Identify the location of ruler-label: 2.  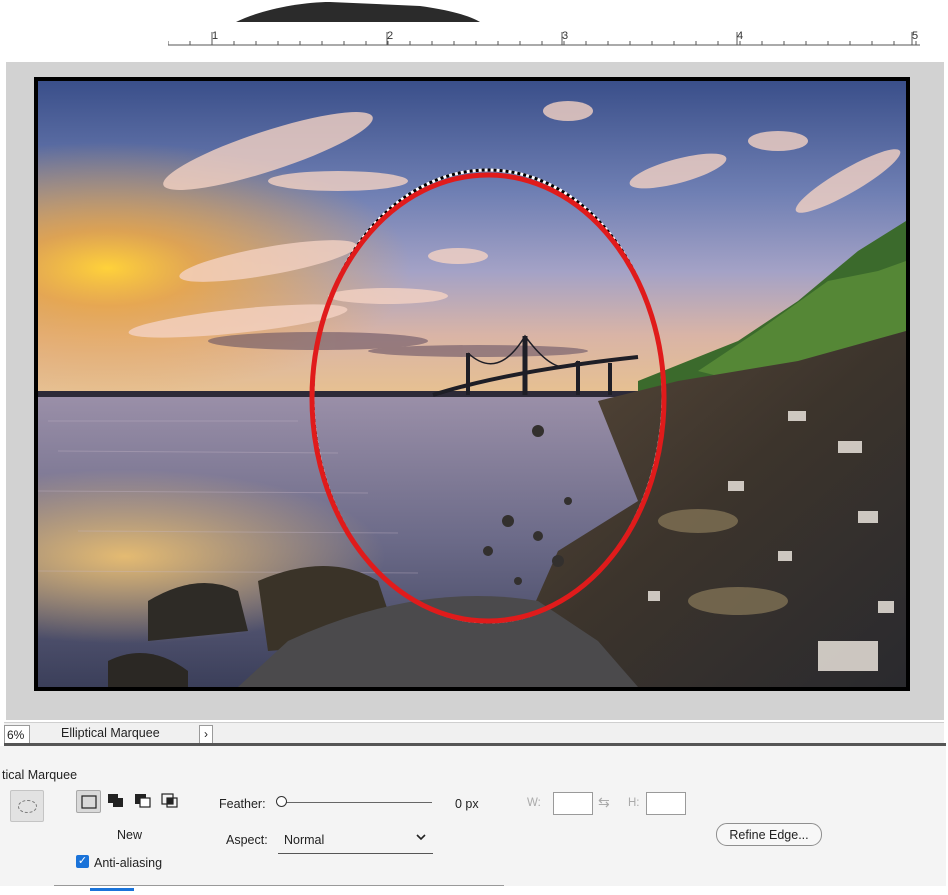
(390, 36).